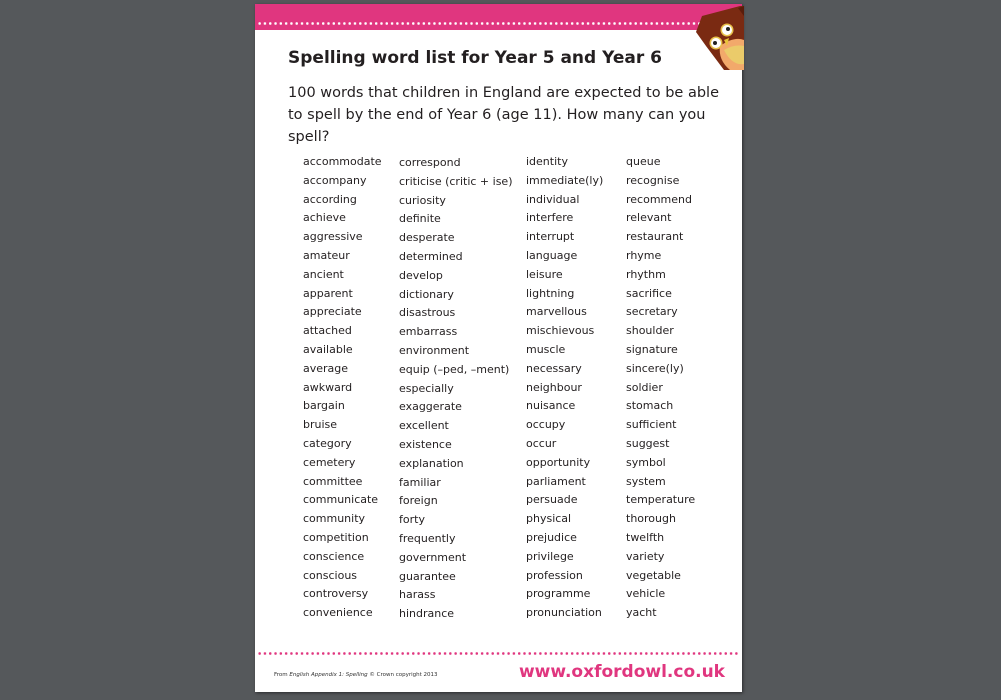 Image resolution: width=1001 pixels, height=700 pixels. I want to click on word-item: equip (–ped, –ment), so click(454, 369).